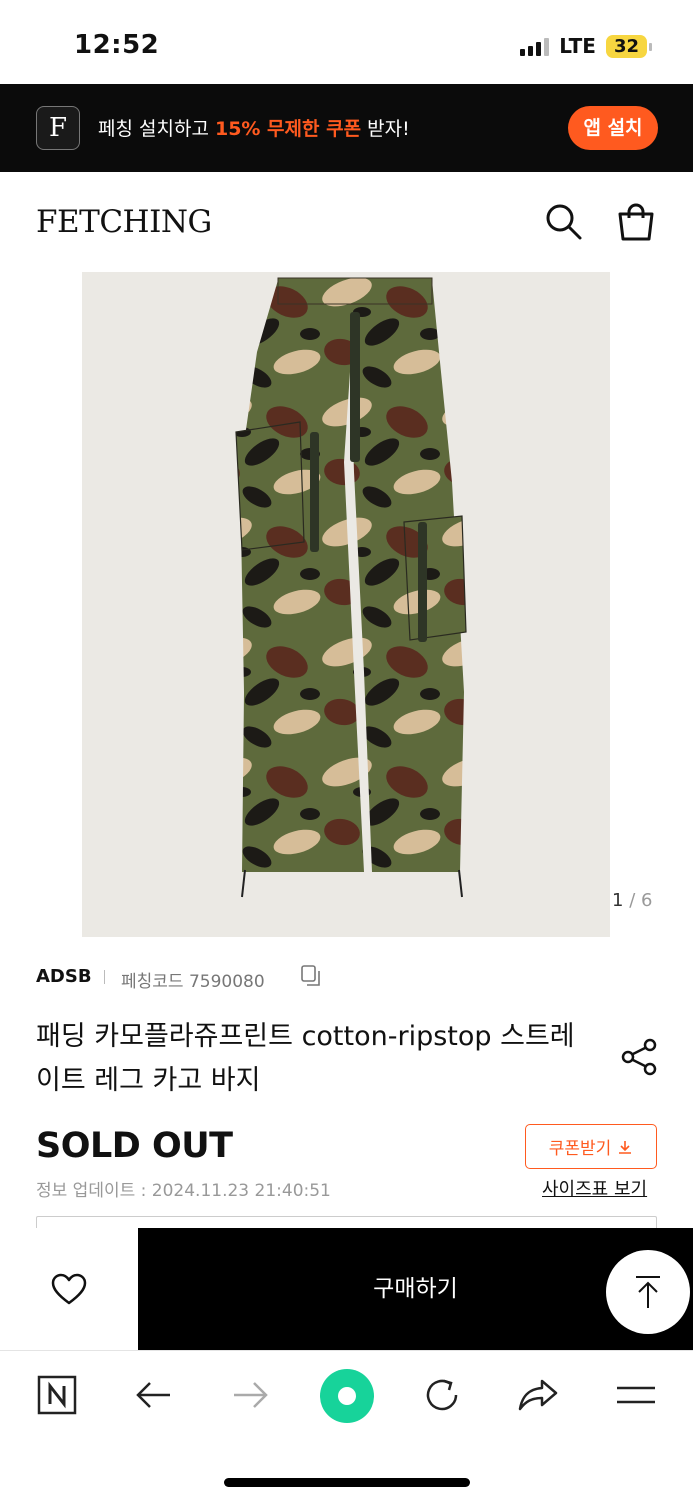 This screenshot has width=693, height=1500. What do you see at coordinates (613, 128) in the screenshot?
I see `install-app-button: 앱 설치` at bounding box center [613, 128].